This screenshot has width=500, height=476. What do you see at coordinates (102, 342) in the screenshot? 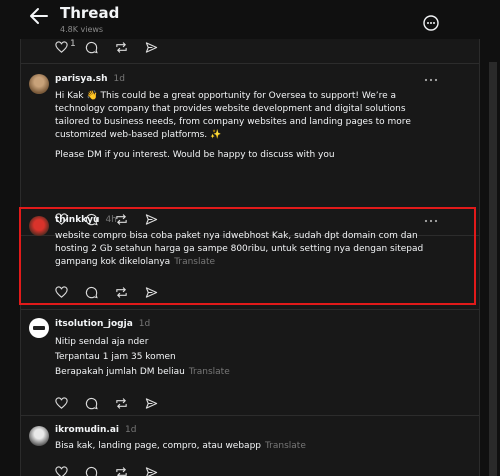
I see `post-paragraph: Nitip sendal aja nder` at bounding box center [102, 342].